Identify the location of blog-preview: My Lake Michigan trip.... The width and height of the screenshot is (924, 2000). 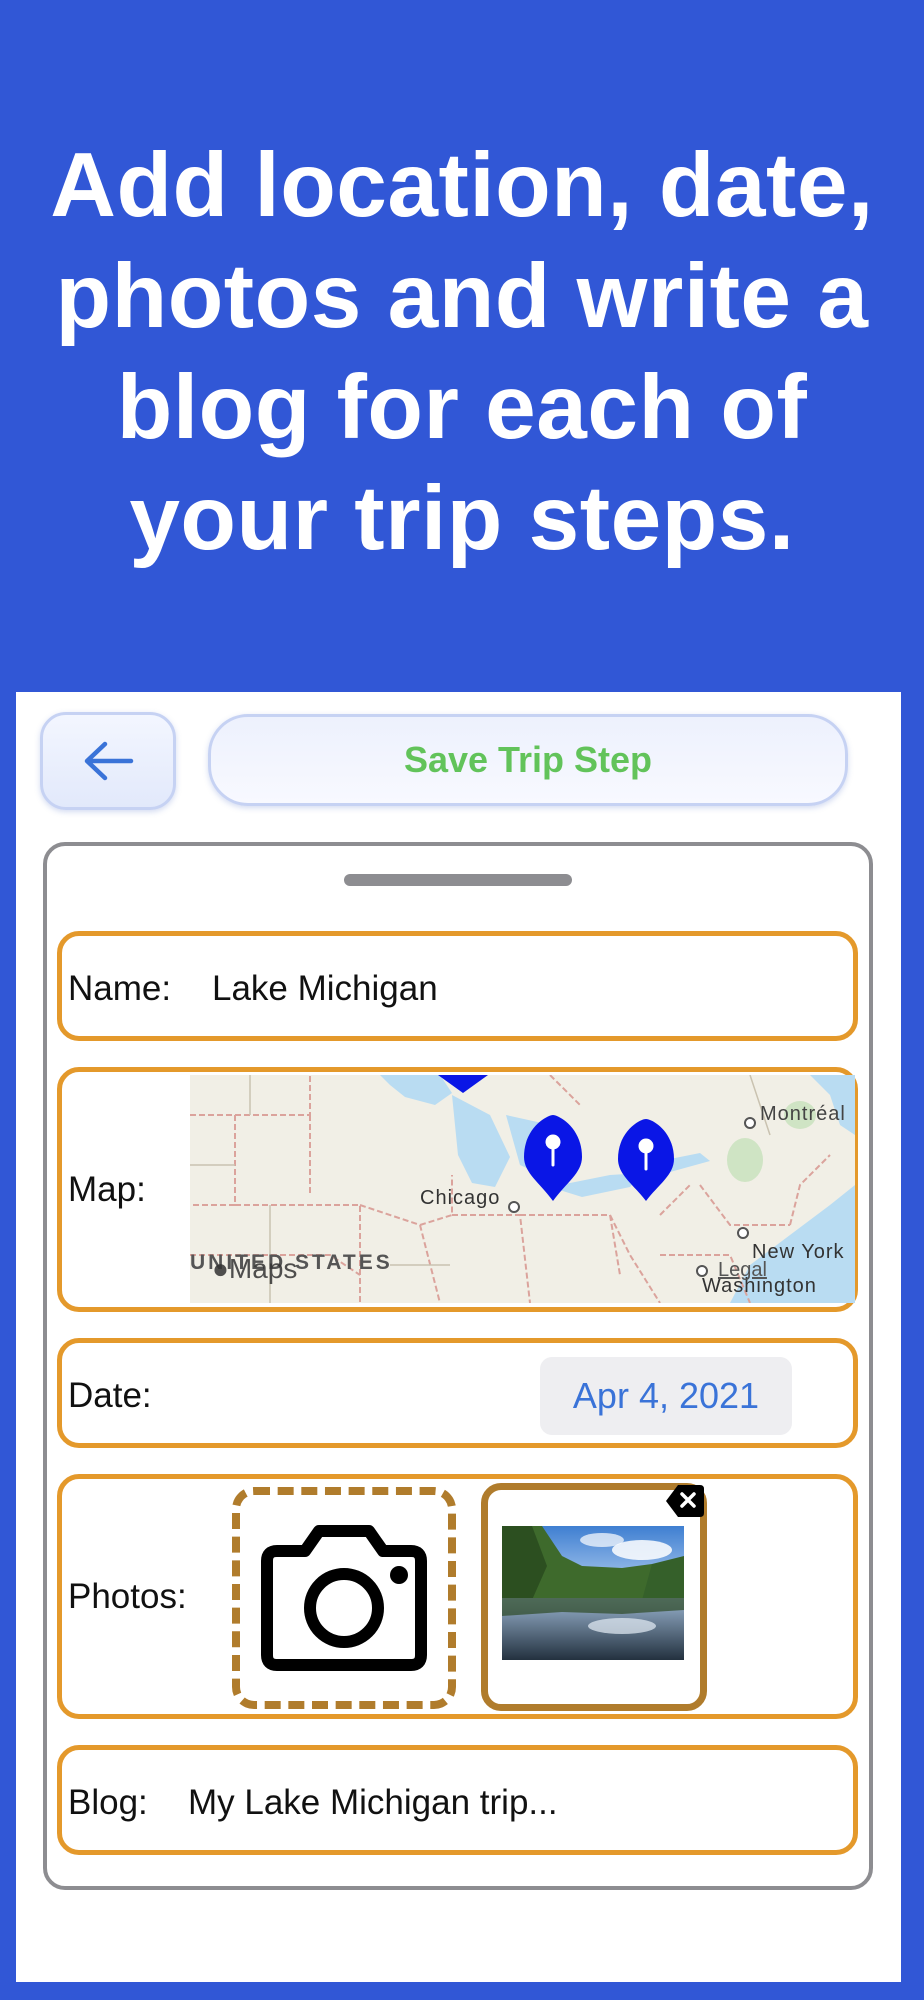
(373, 1803).